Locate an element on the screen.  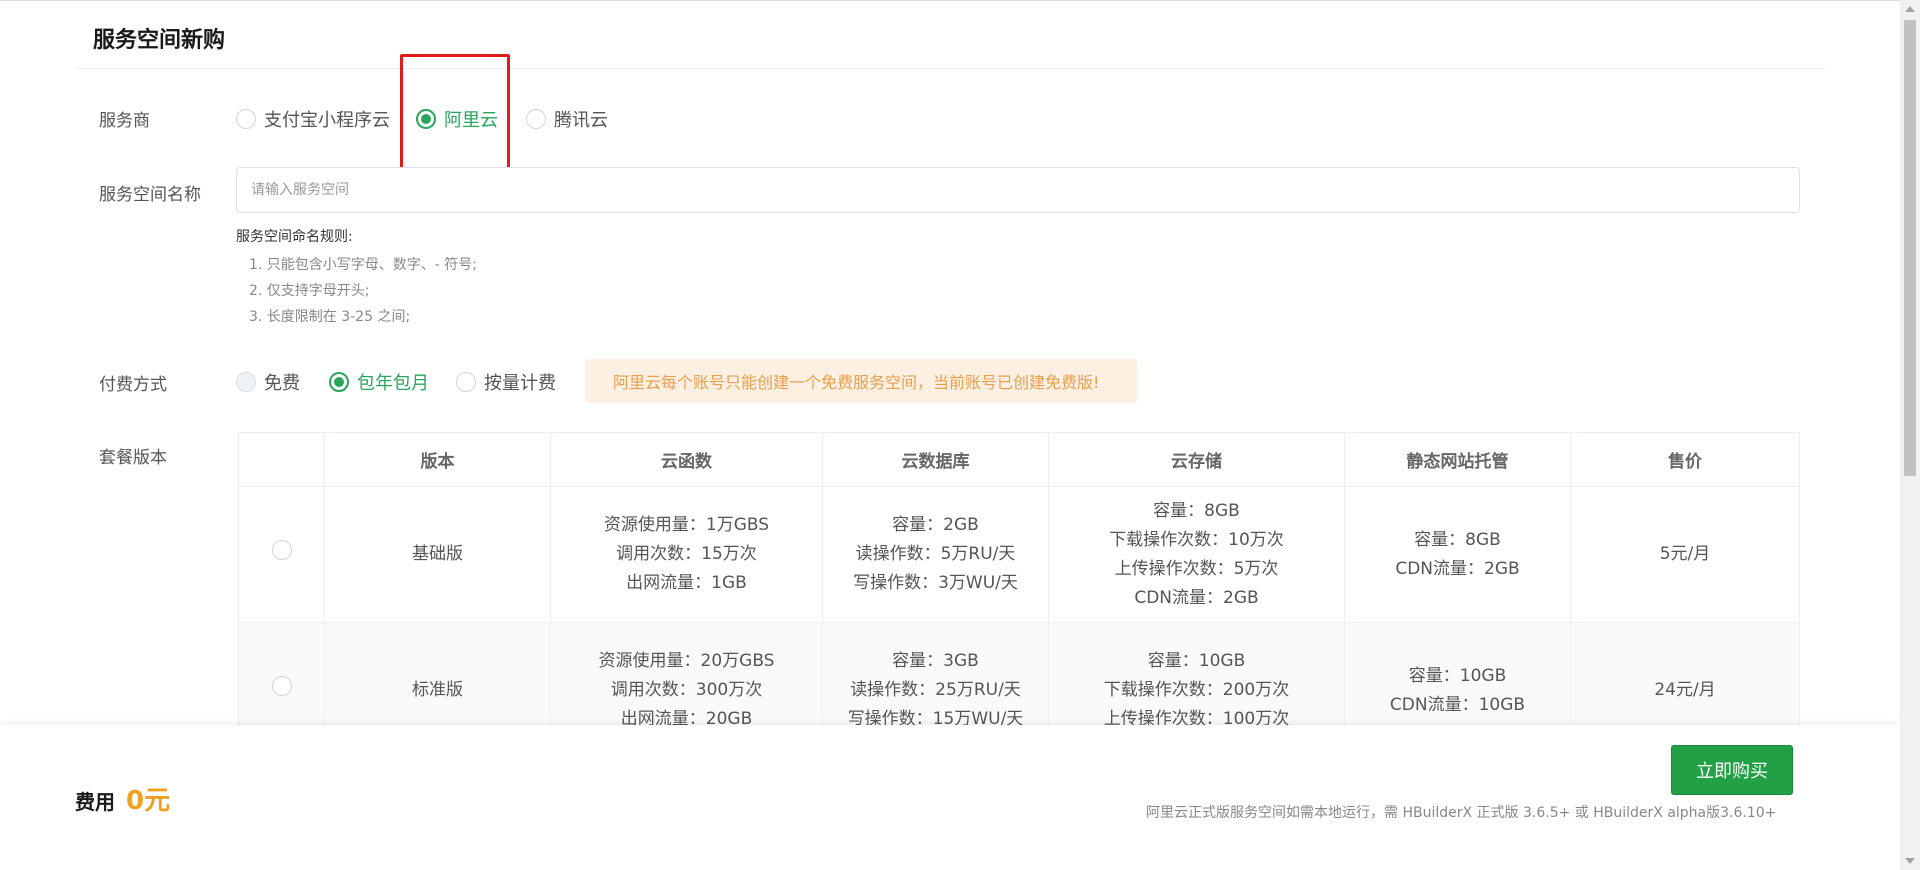
title-divider is located at coordinates (950, 68).